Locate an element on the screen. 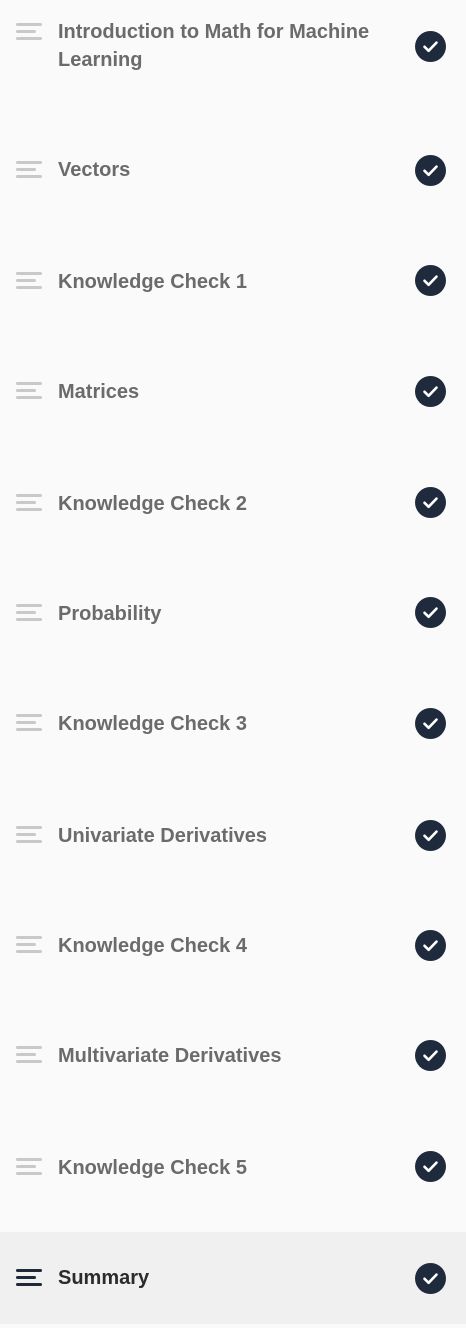 The width and height of the screenshot is (466, 1328). lesson-title: Knowledge Check 5 is located at coordinates (152, 1168).